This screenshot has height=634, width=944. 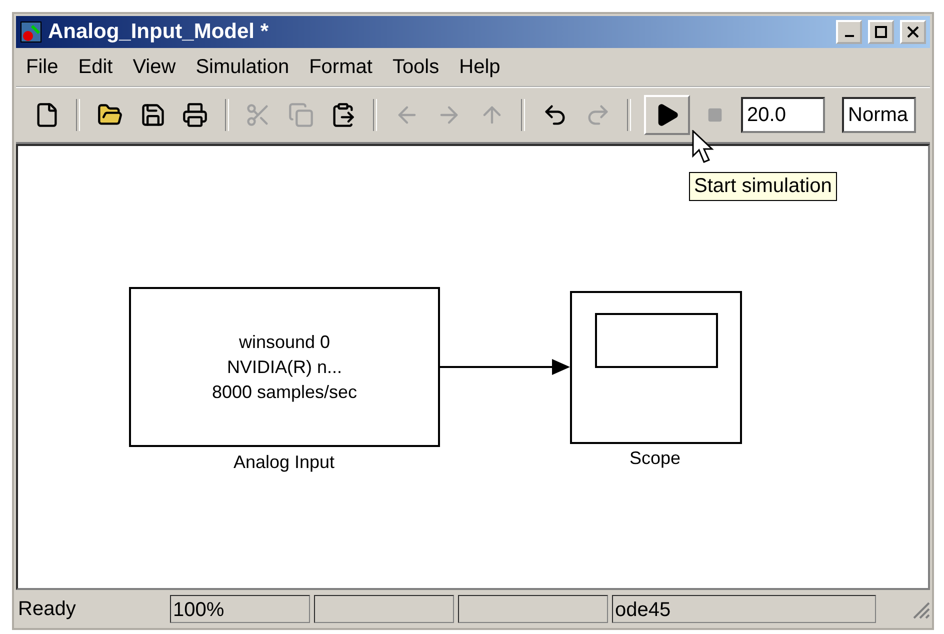 I want to click on toolbar-button, so click(x=667, y=115).